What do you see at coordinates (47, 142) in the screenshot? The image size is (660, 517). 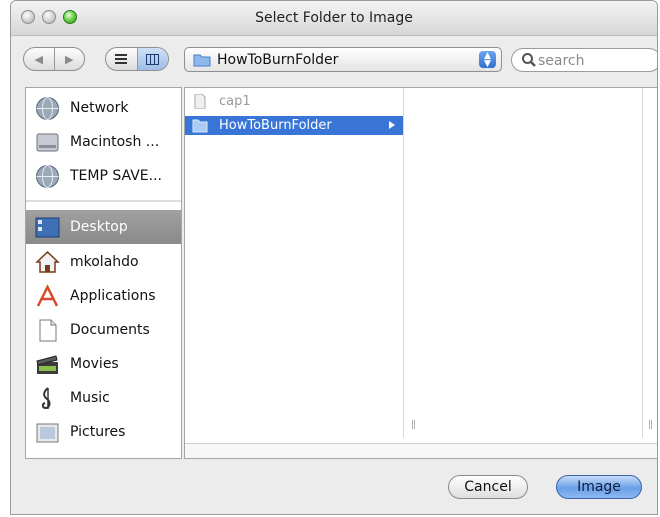 I see `hard-drive-icon` at bounding box center [47, 142].